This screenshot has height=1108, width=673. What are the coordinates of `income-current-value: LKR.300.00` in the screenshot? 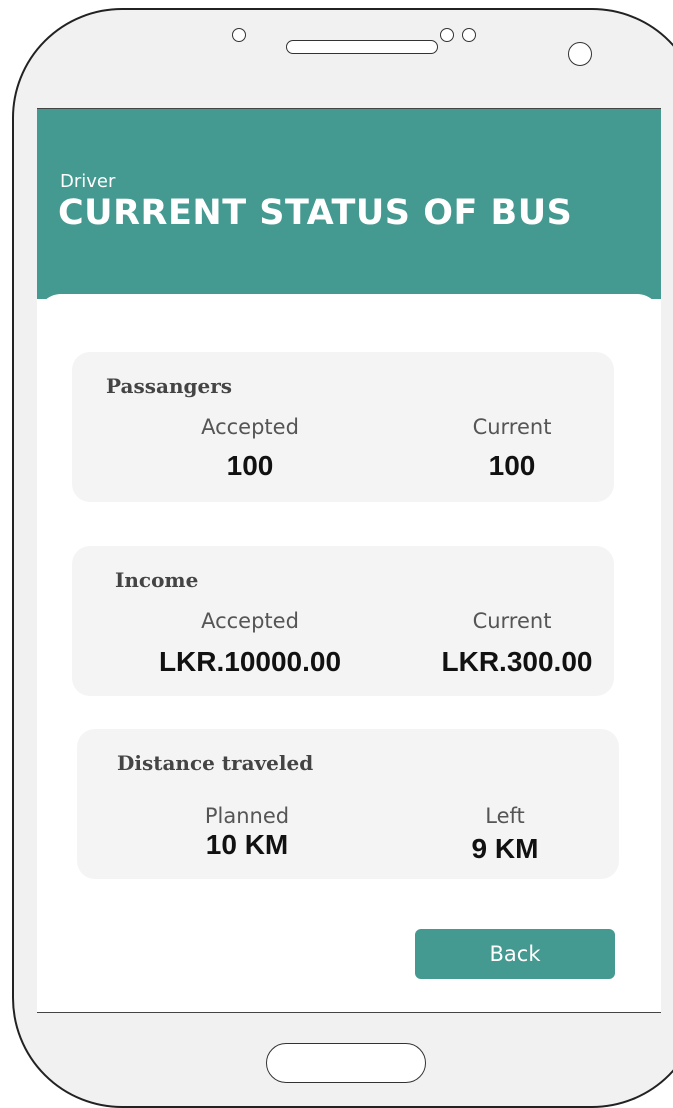 It's located at (517, 661).